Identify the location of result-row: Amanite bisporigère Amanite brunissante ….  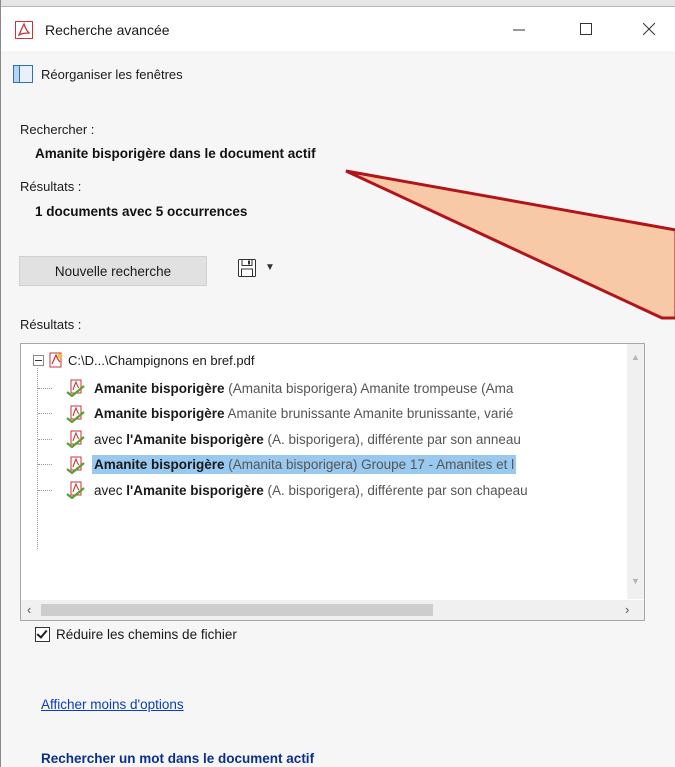
(341, 414).